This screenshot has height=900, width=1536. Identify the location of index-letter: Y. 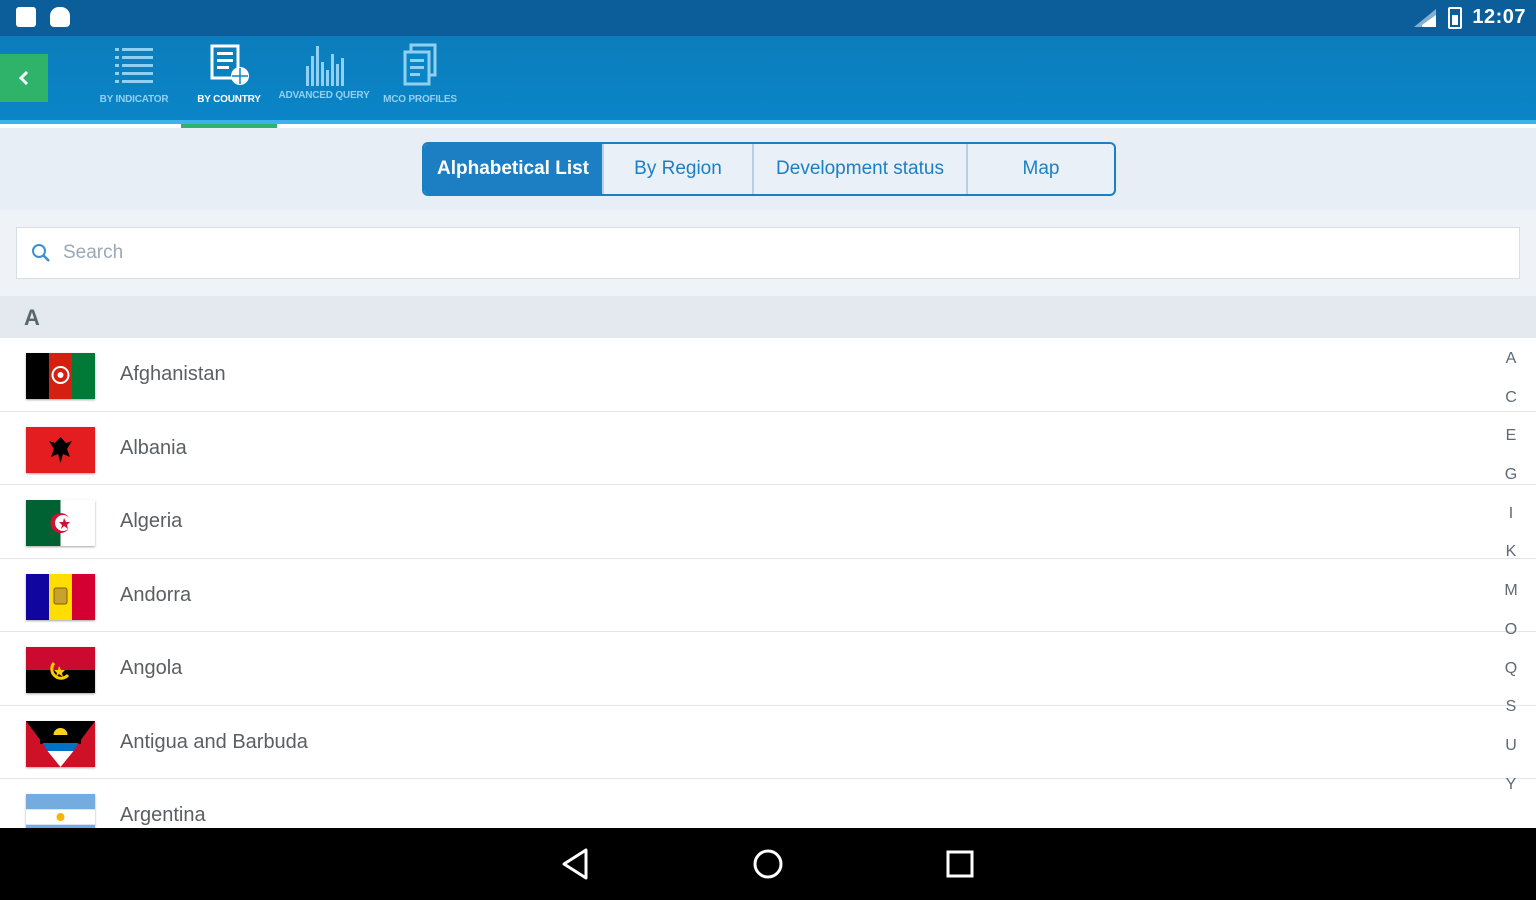
(1511, 789).